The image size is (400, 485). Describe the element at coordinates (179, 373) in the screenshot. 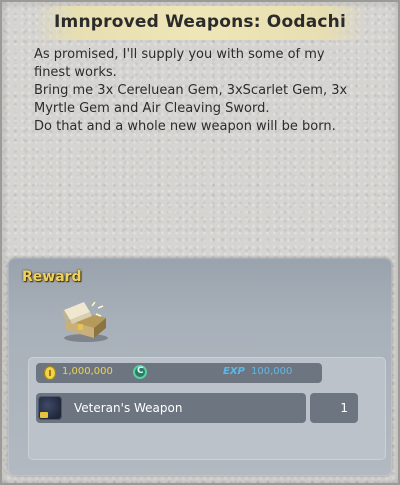

I see `currency-rewards: 1,000,000 EXP 100,000` at that location.